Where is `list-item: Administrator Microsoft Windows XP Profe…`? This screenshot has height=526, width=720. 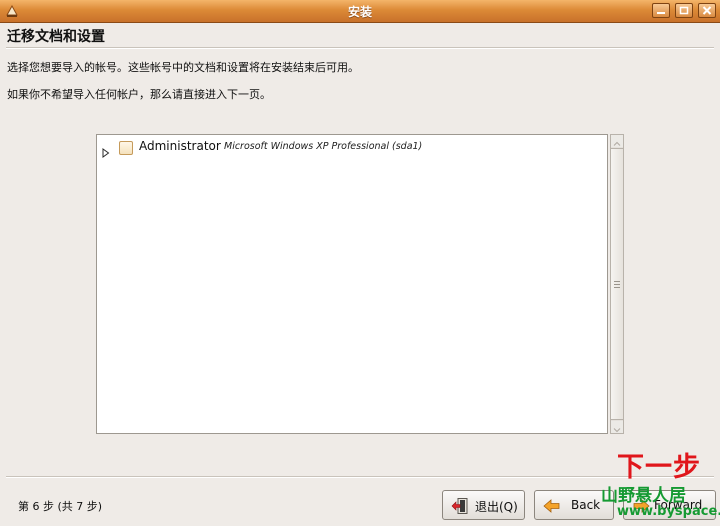
list-item: Administrator Microsoft Windows XP Profe… is located at coordinates (351, 148).